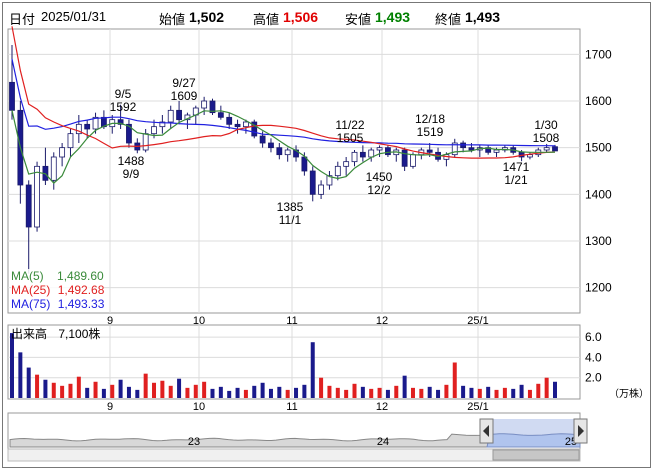  I want to click on volume-x-tick-label: 25/1, so click(477, 407).